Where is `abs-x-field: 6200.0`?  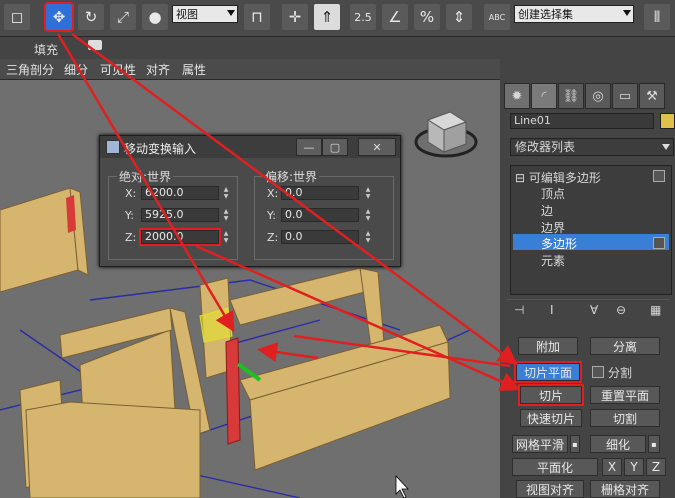 abs-x-field: 6200.0 is located at coordinates (180, 193).